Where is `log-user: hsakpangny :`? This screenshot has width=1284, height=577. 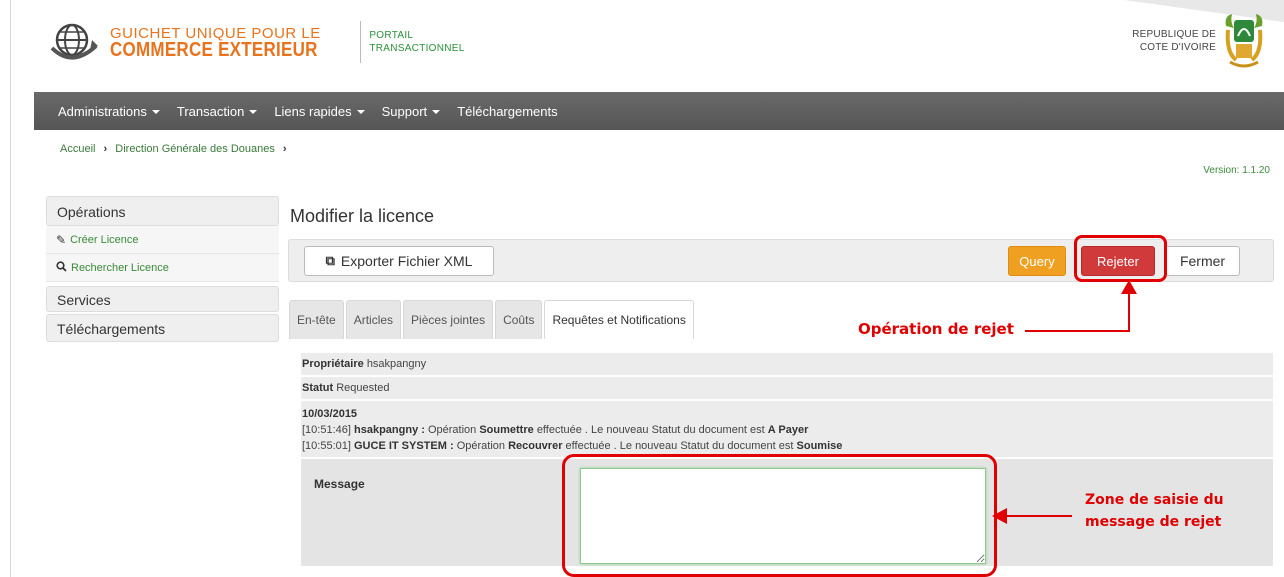
log-user: hsakpangny : is located at coordinates (389, 430).